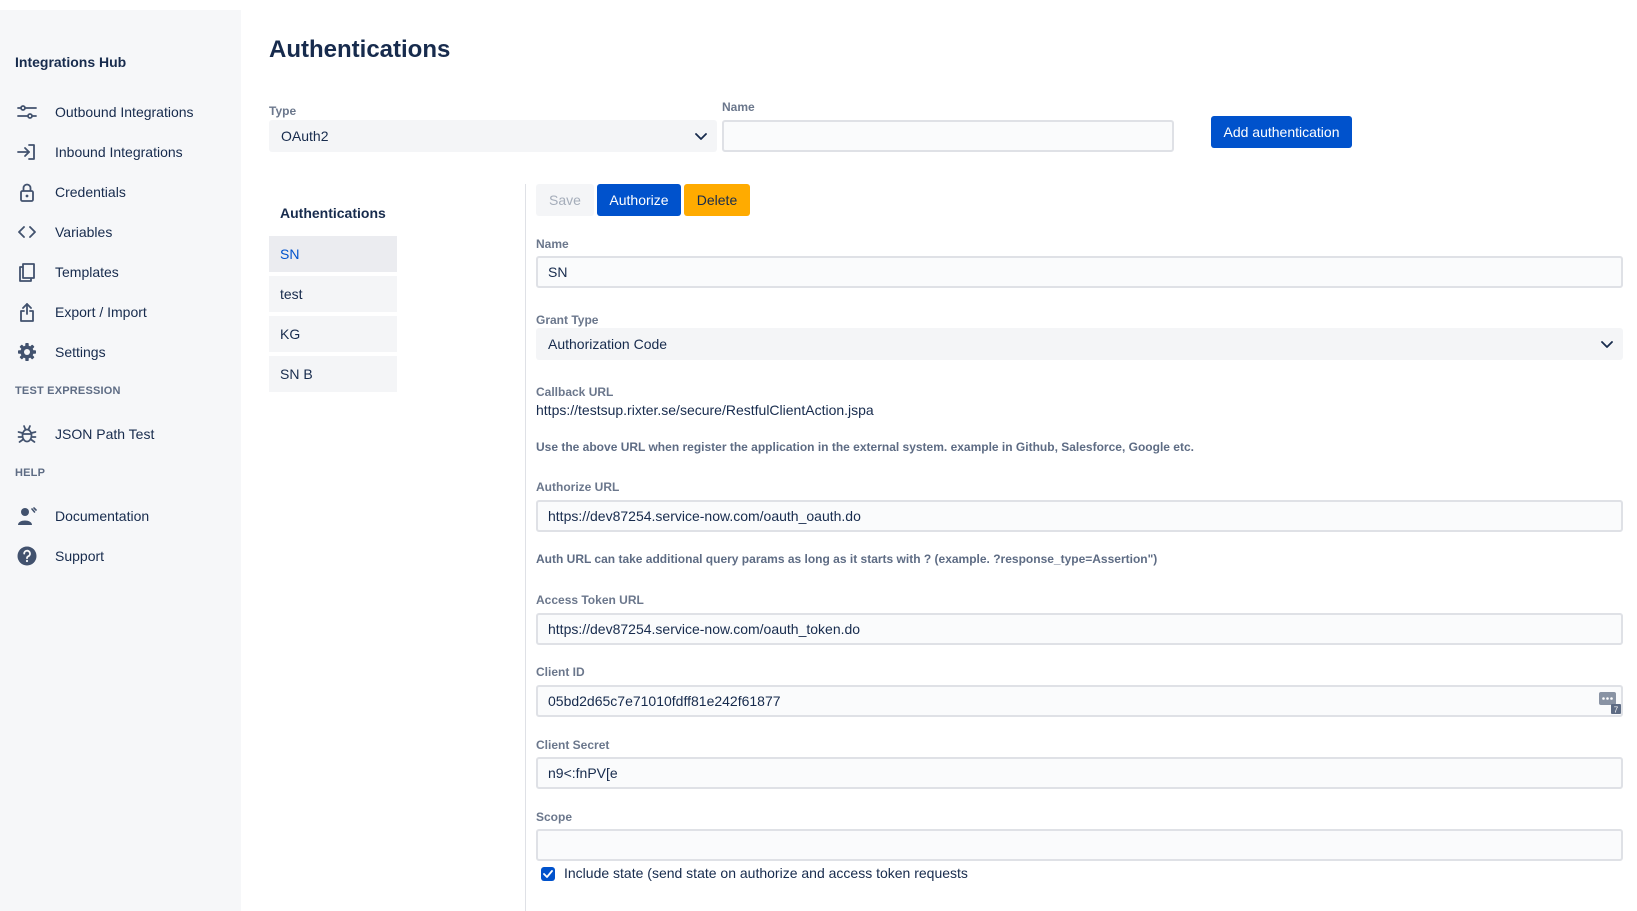  Describe the element at coordinates (80, 556) in the screenshot. I see `sidebar-item-label: Support` at that location.